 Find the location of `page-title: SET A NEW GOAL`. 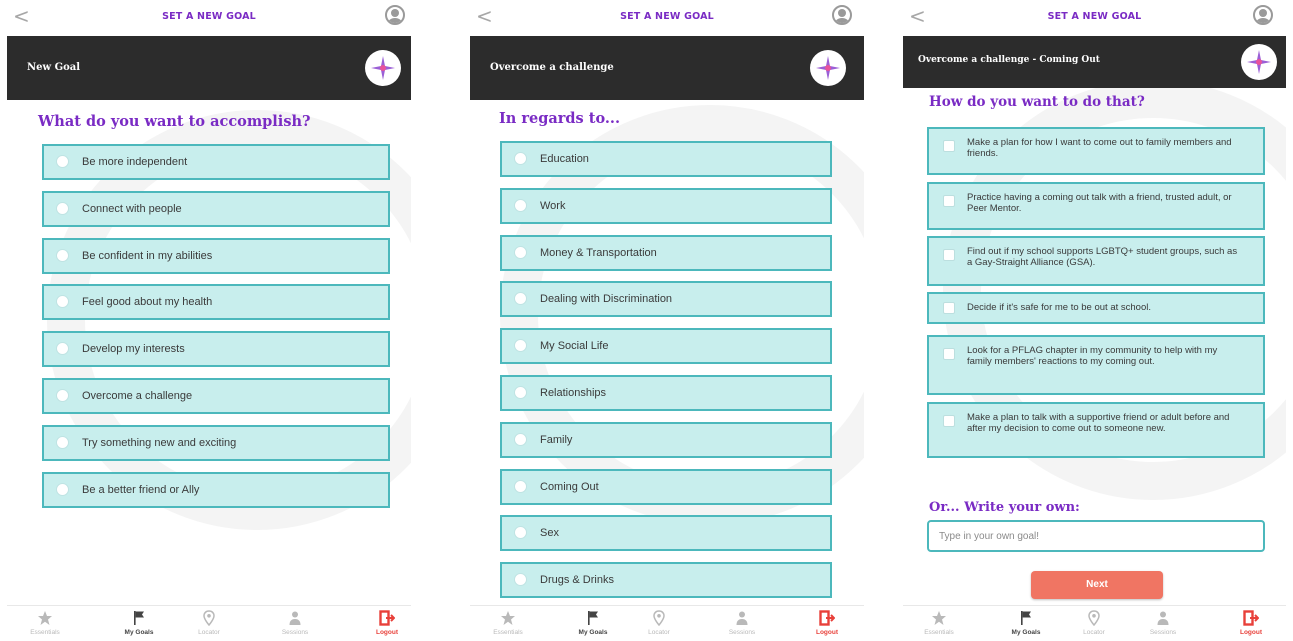

page-title: SET A NEW GOAL is located at coordinates (209, 16).